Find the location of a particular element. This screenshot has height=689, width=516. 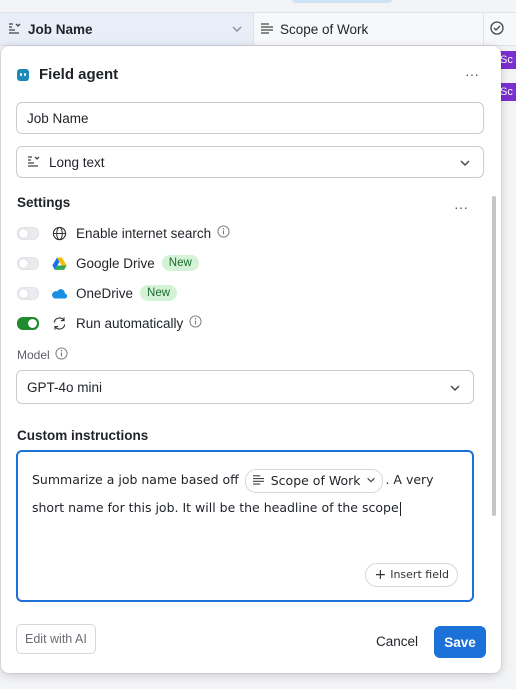

status-icon is located at coordinates (497, 29).